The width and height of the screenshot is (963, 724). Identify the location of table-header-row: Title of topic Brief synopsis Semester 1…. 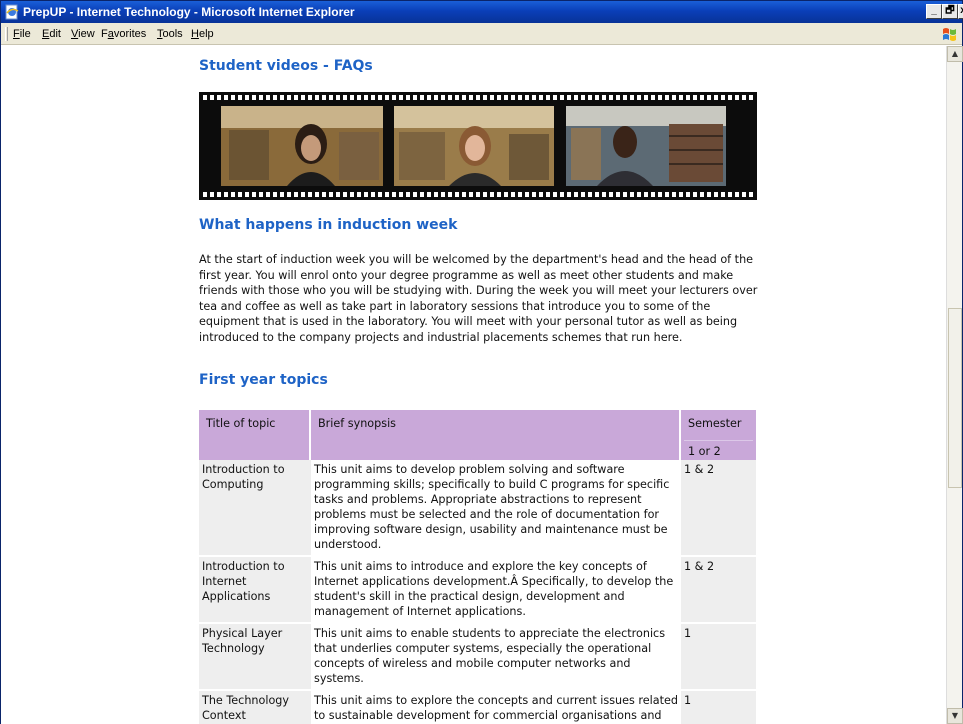
(477, 435).